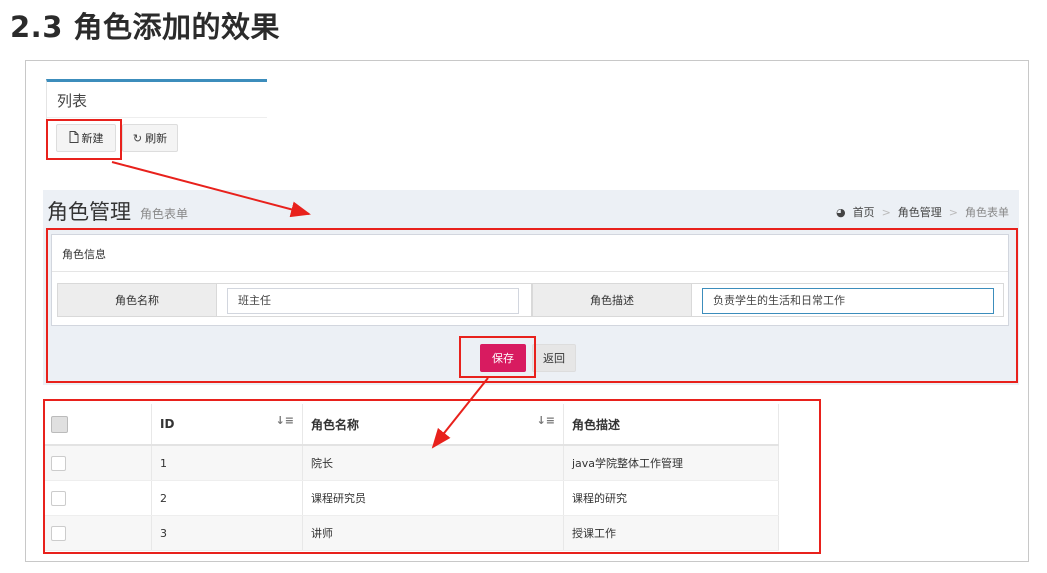  What do you see at coordinates (460, 413) in the screenshot?
I see `arrow-to-table` at bounding box center [460, 413].